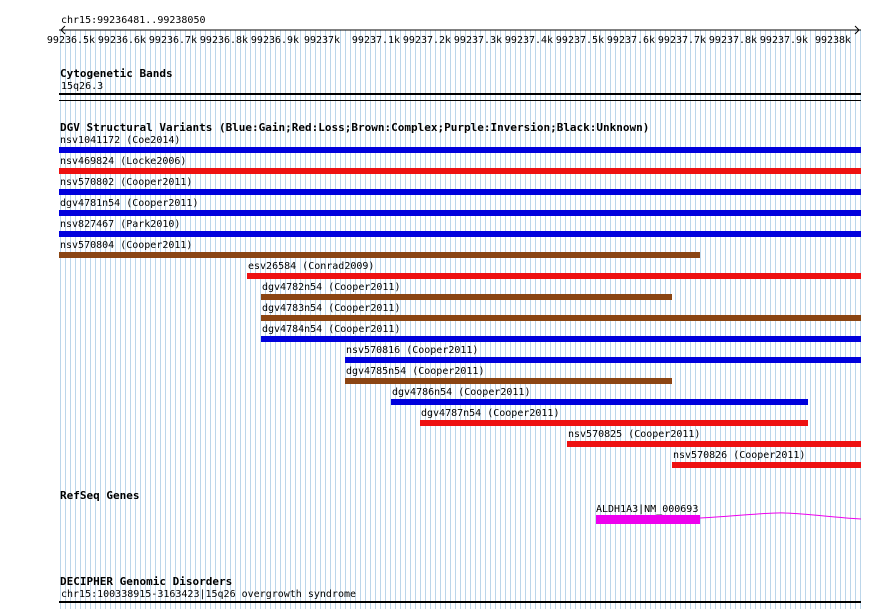 The image size is (890, 609). I want to click on dgv-variant-label: nsv570802 (Cooper2011), so click(126, 182).